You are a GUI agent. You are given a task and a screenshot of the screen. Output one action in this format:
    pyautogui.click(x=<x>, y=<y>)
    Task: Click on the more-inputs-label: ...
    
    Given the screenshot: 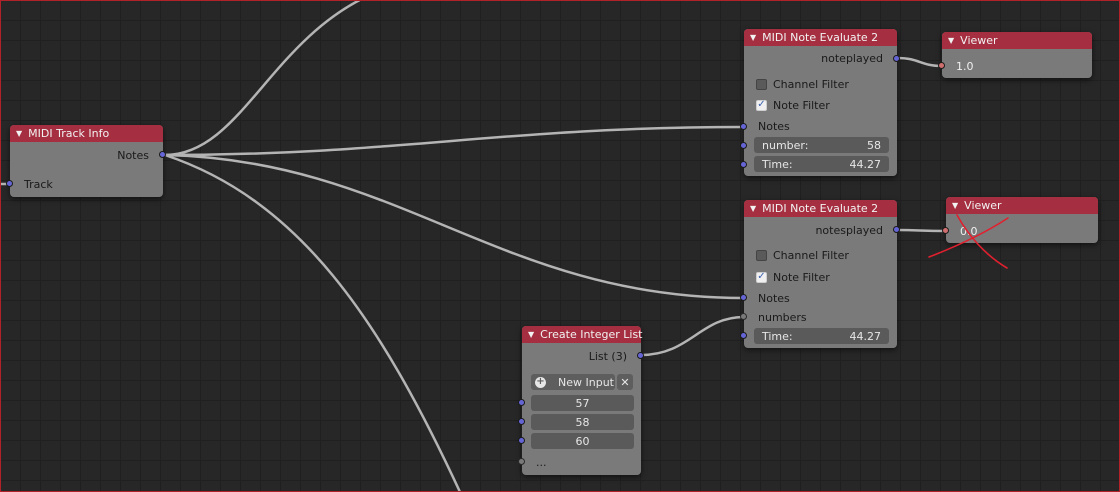 What is the action you would take?
    pyautogui.click(x=541, y=462)
    